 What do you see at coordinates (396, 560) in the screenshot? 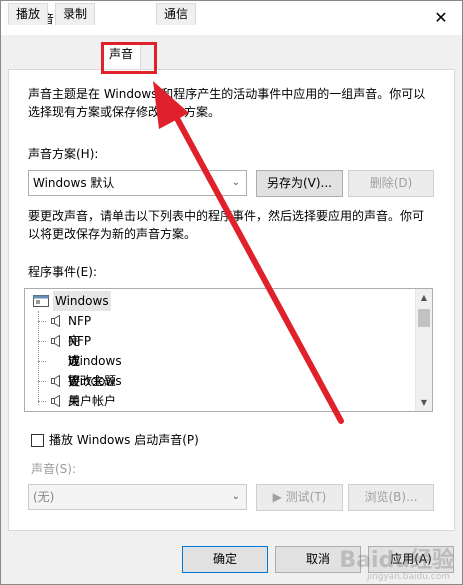
I see `watermark-text: Baidu经验` at bounding box center [396, 560].